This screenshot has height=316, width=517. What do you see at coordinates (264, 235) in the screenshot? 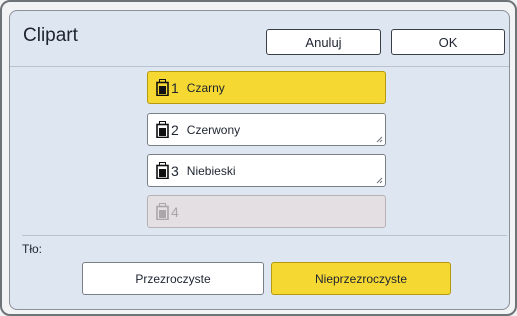
I see `divider` at bounding box center [264, 235].